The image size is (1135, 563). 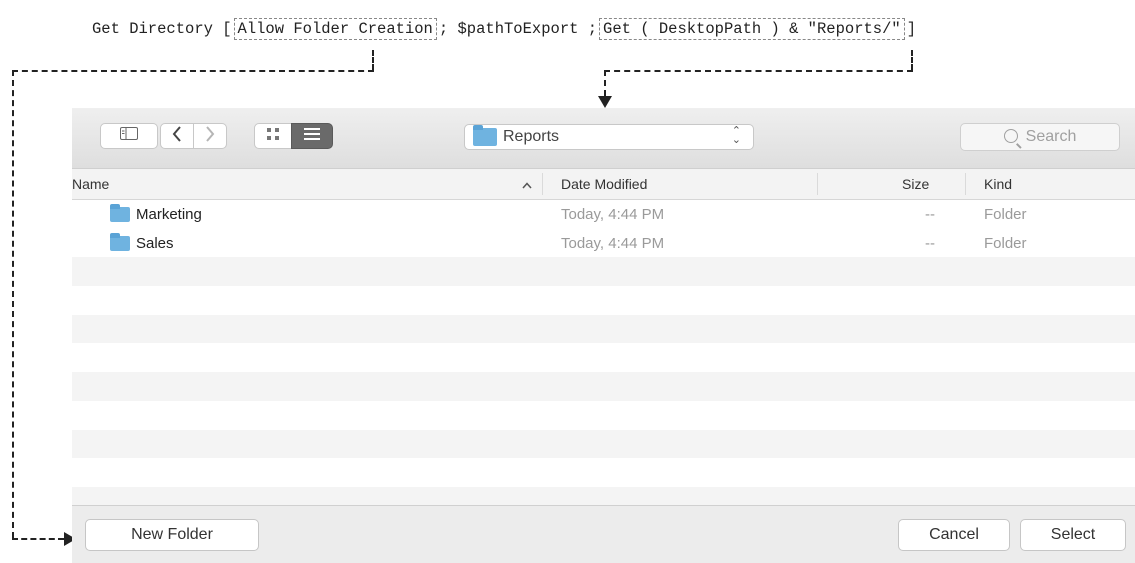 I want to click on annotation-line-bottom-horizontal, so click(x=38, y=539).